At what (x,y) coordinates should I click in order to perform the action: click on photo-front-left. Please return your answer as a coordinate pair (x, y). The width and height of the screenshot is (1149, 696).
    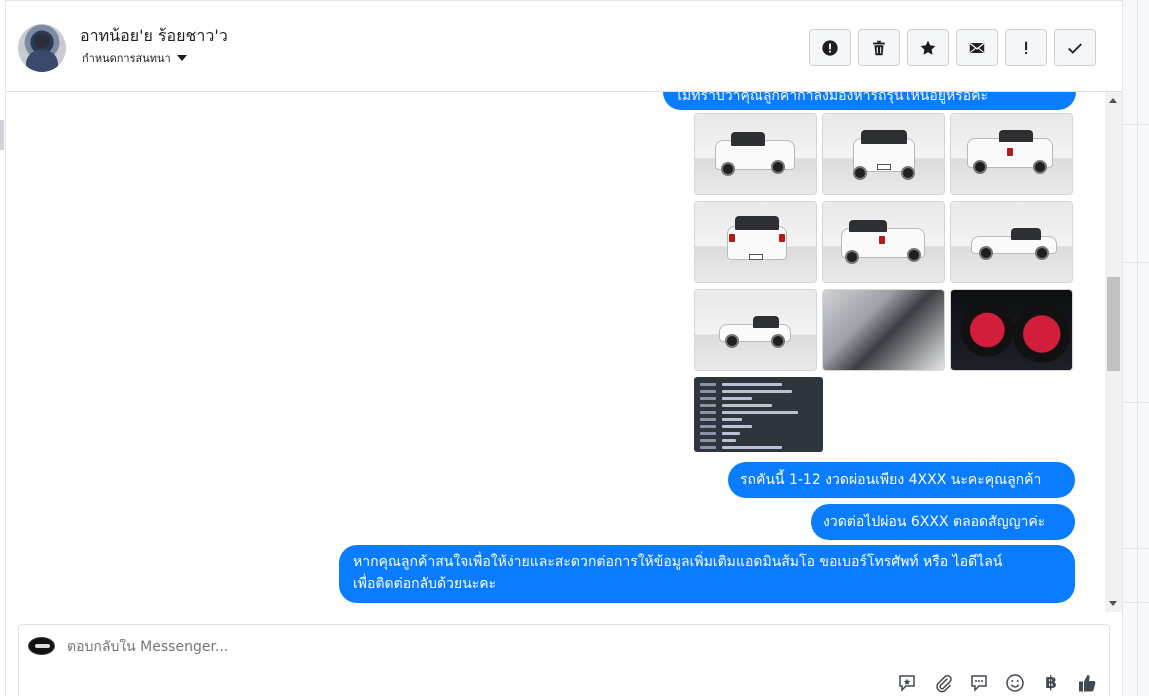
    Looking at the image, I should click on (755, 154).